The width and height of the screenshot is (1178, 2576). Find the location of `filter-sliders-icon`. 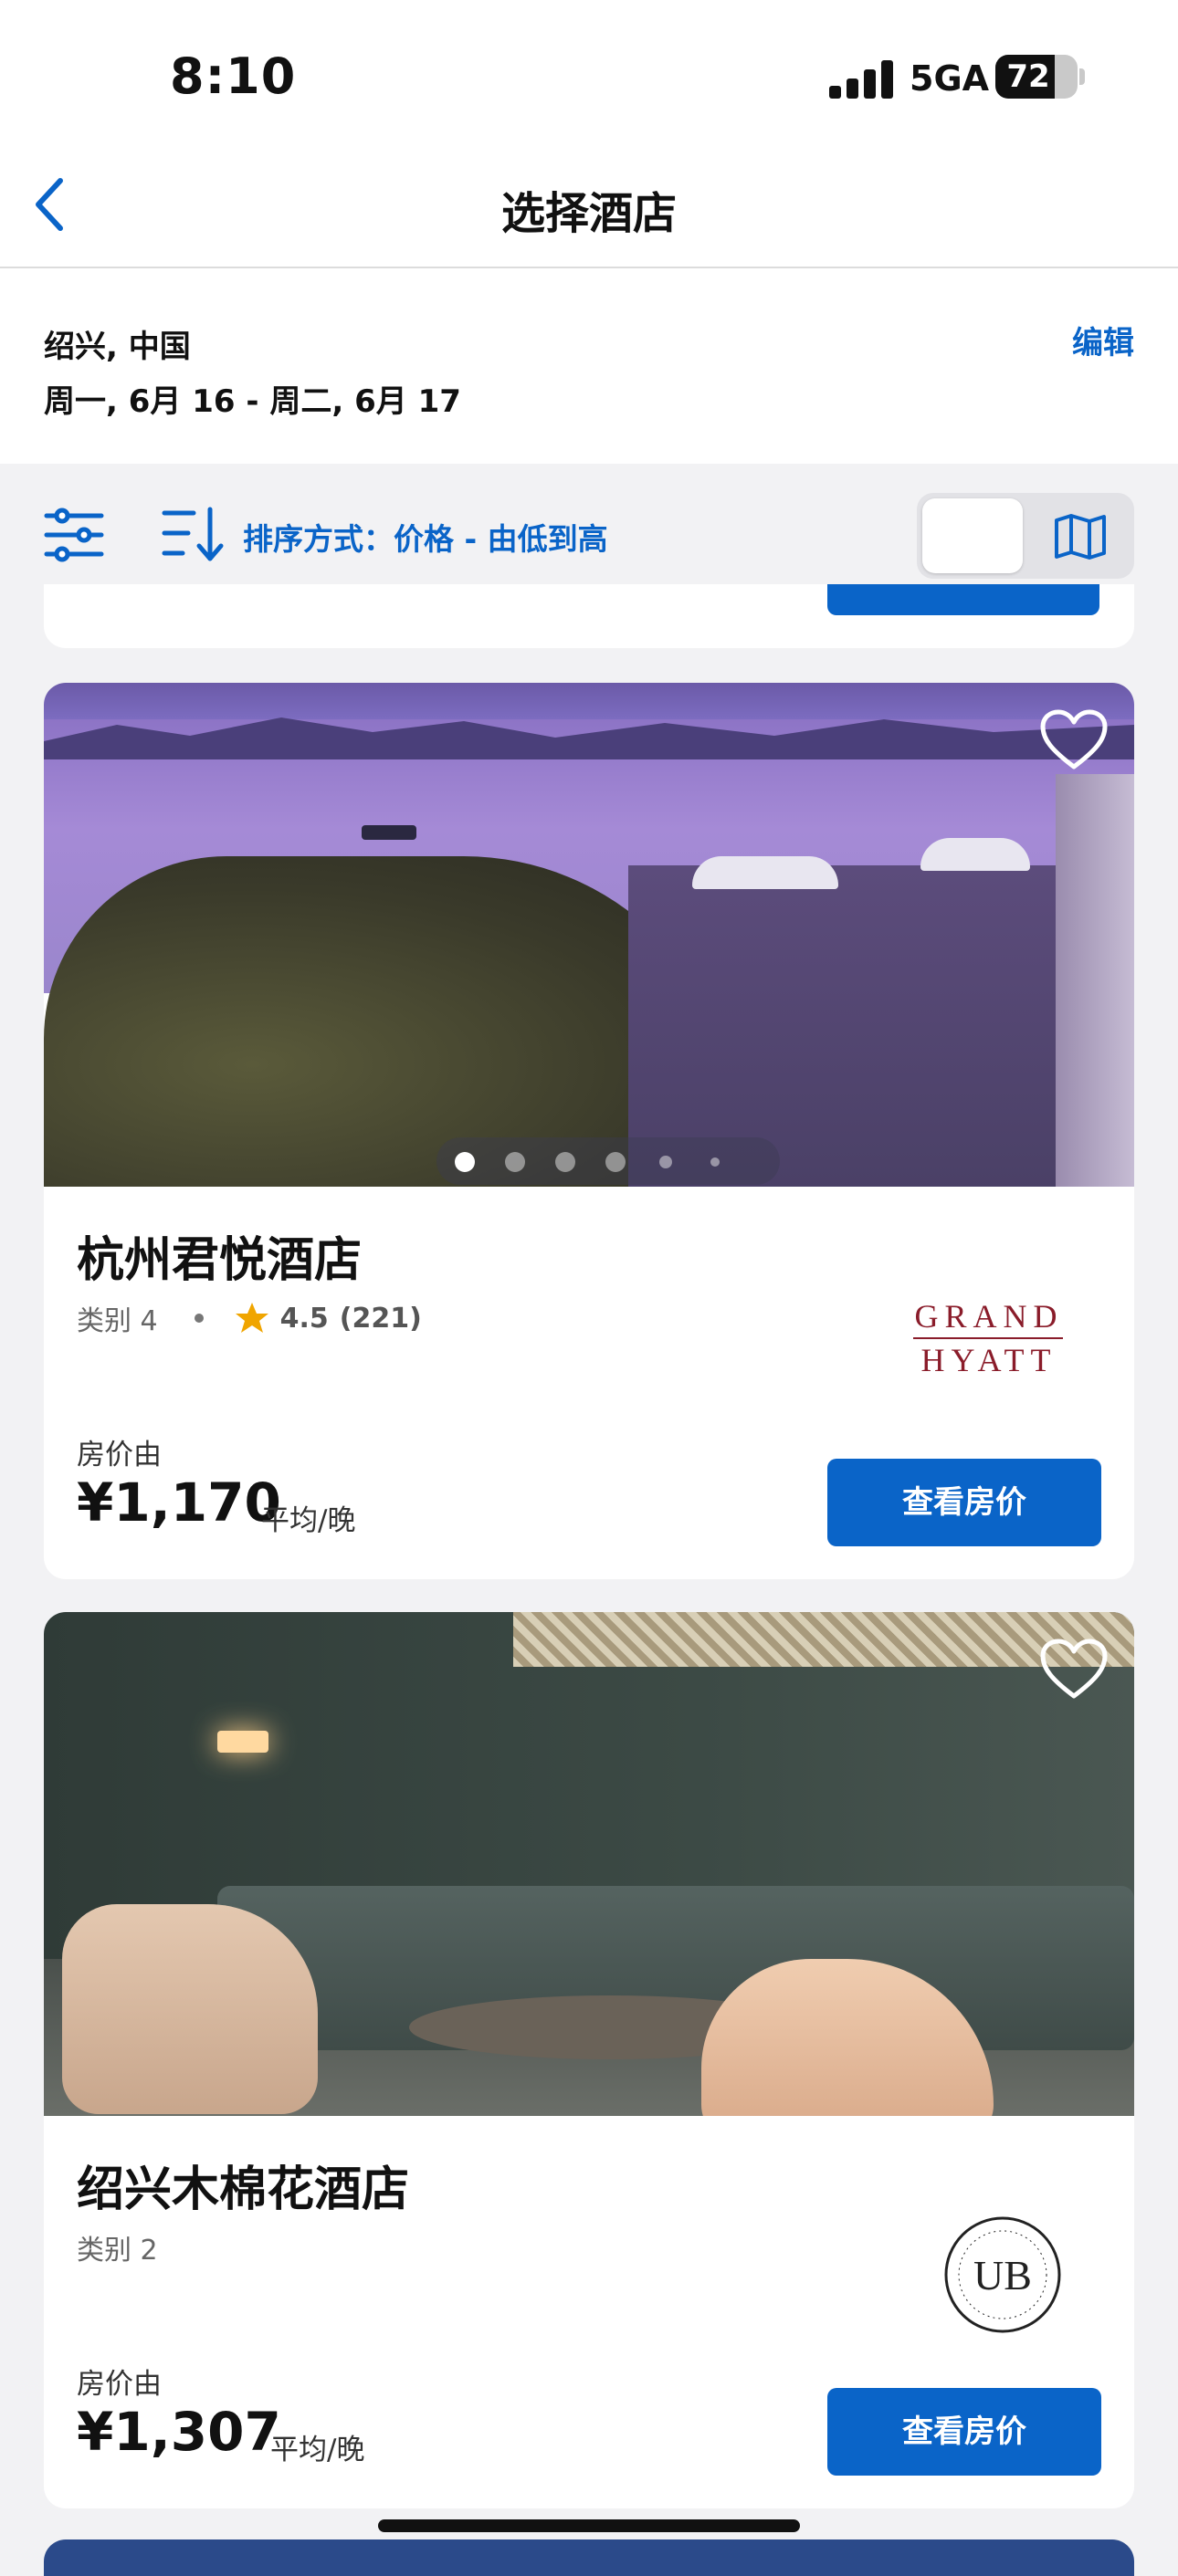

filter-sliders-icon is located at coordinates (74, 535).